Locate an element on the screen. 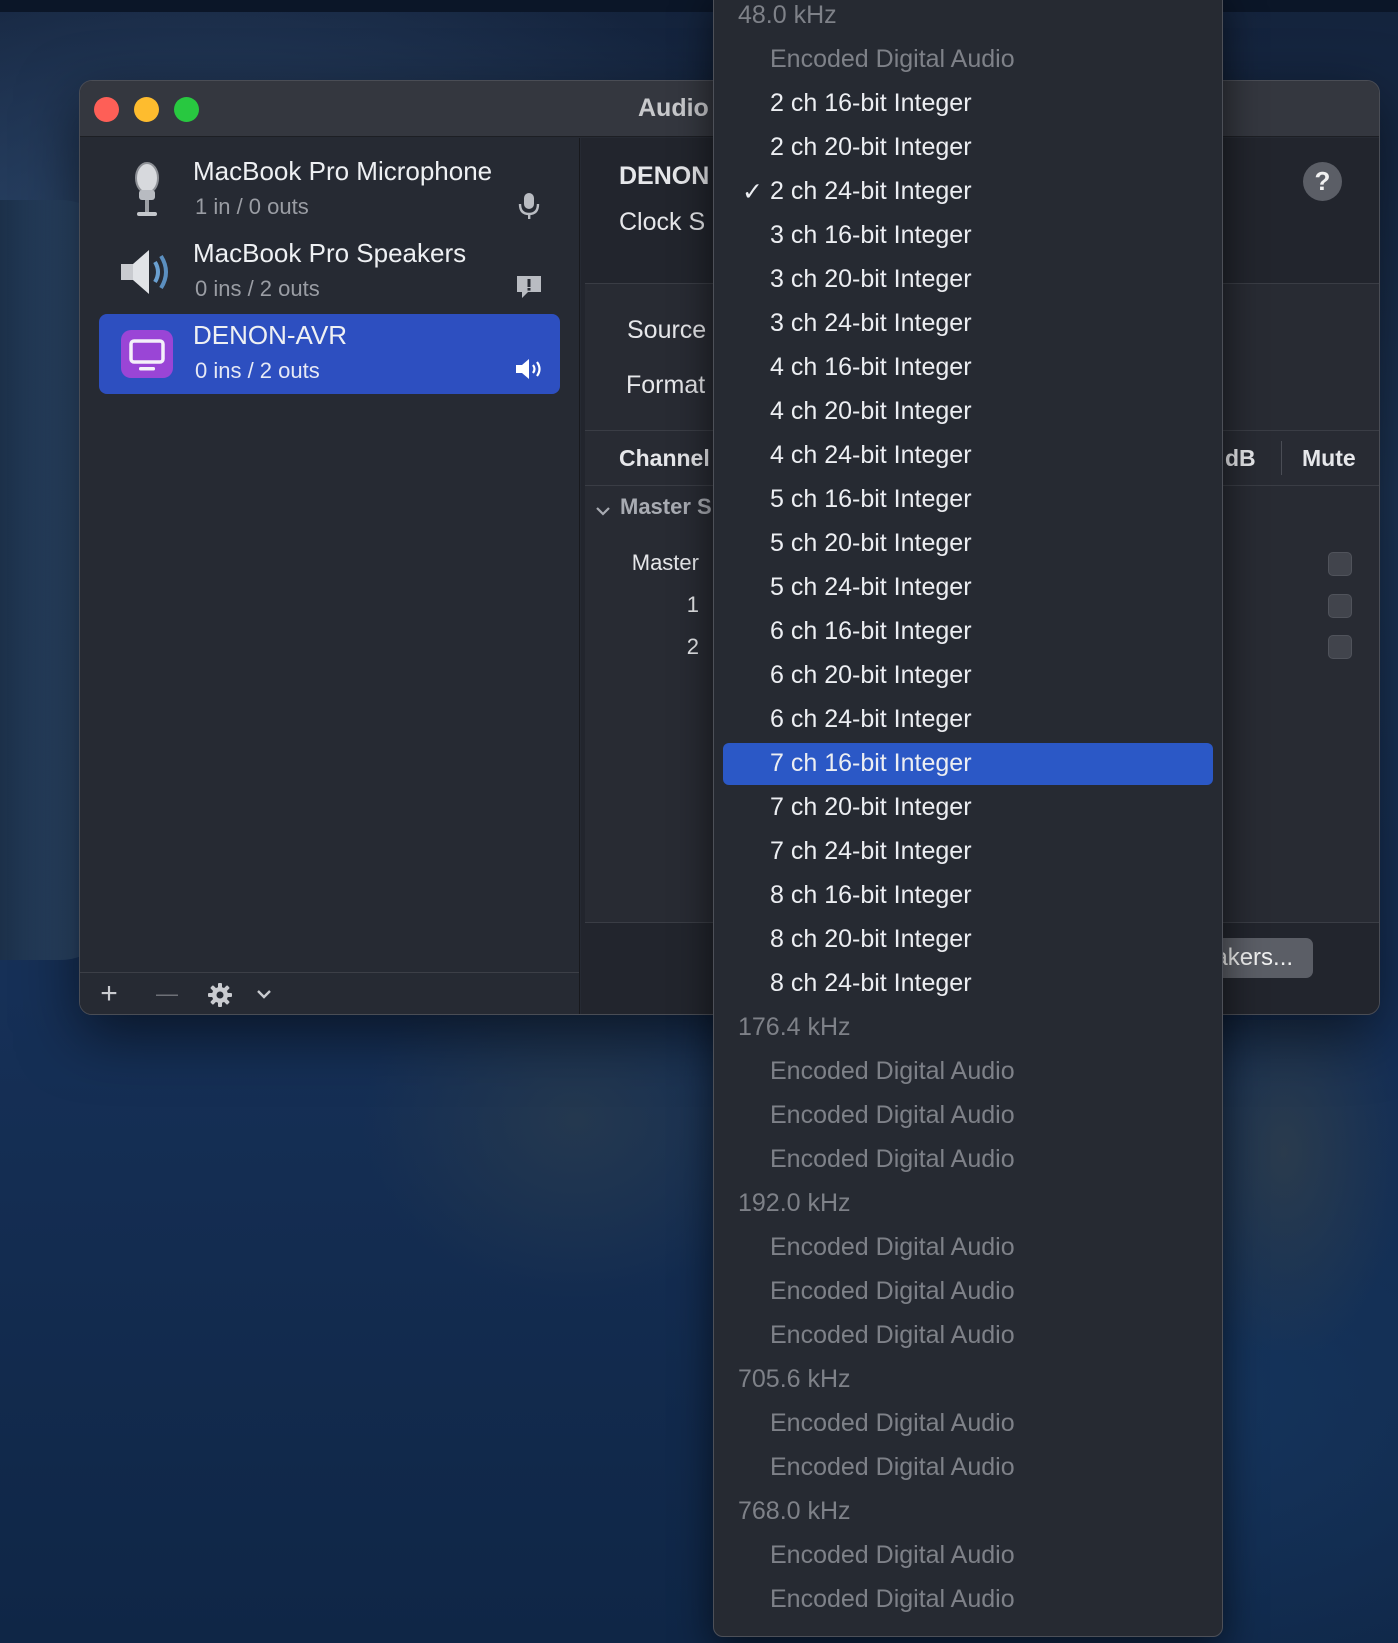  menu-item-label: 192.0 kHz is located at coordinates (794, 1203).